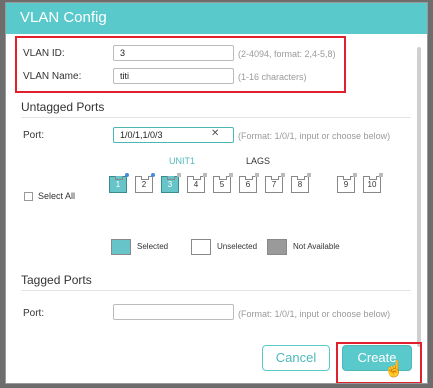  I want to click on port-3-label: 3, so click(170, 184).